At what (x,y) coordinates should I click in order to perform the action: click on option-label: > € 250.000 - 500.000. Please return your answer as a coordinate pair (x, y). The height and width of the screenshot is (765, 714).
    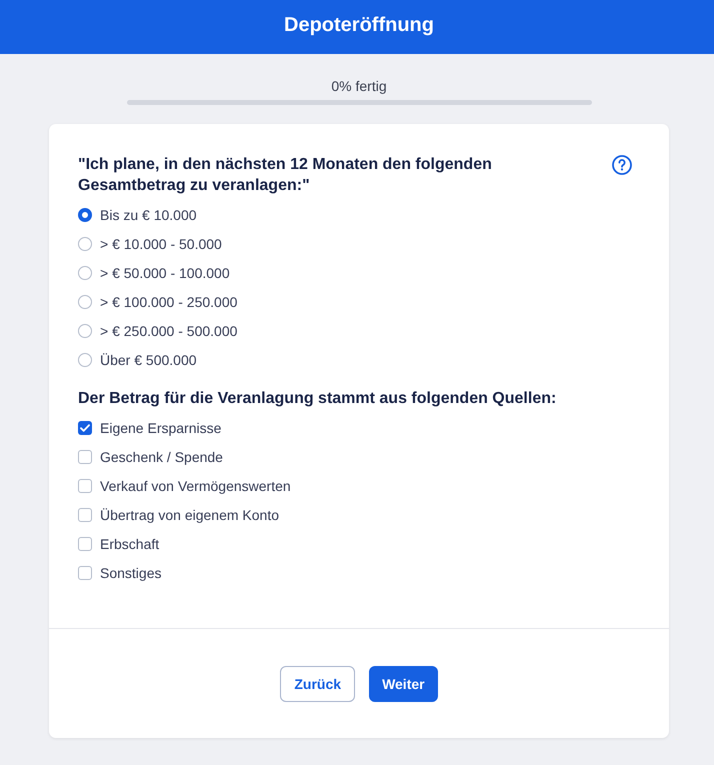
    Looking at the image, I should click on (169, 331).